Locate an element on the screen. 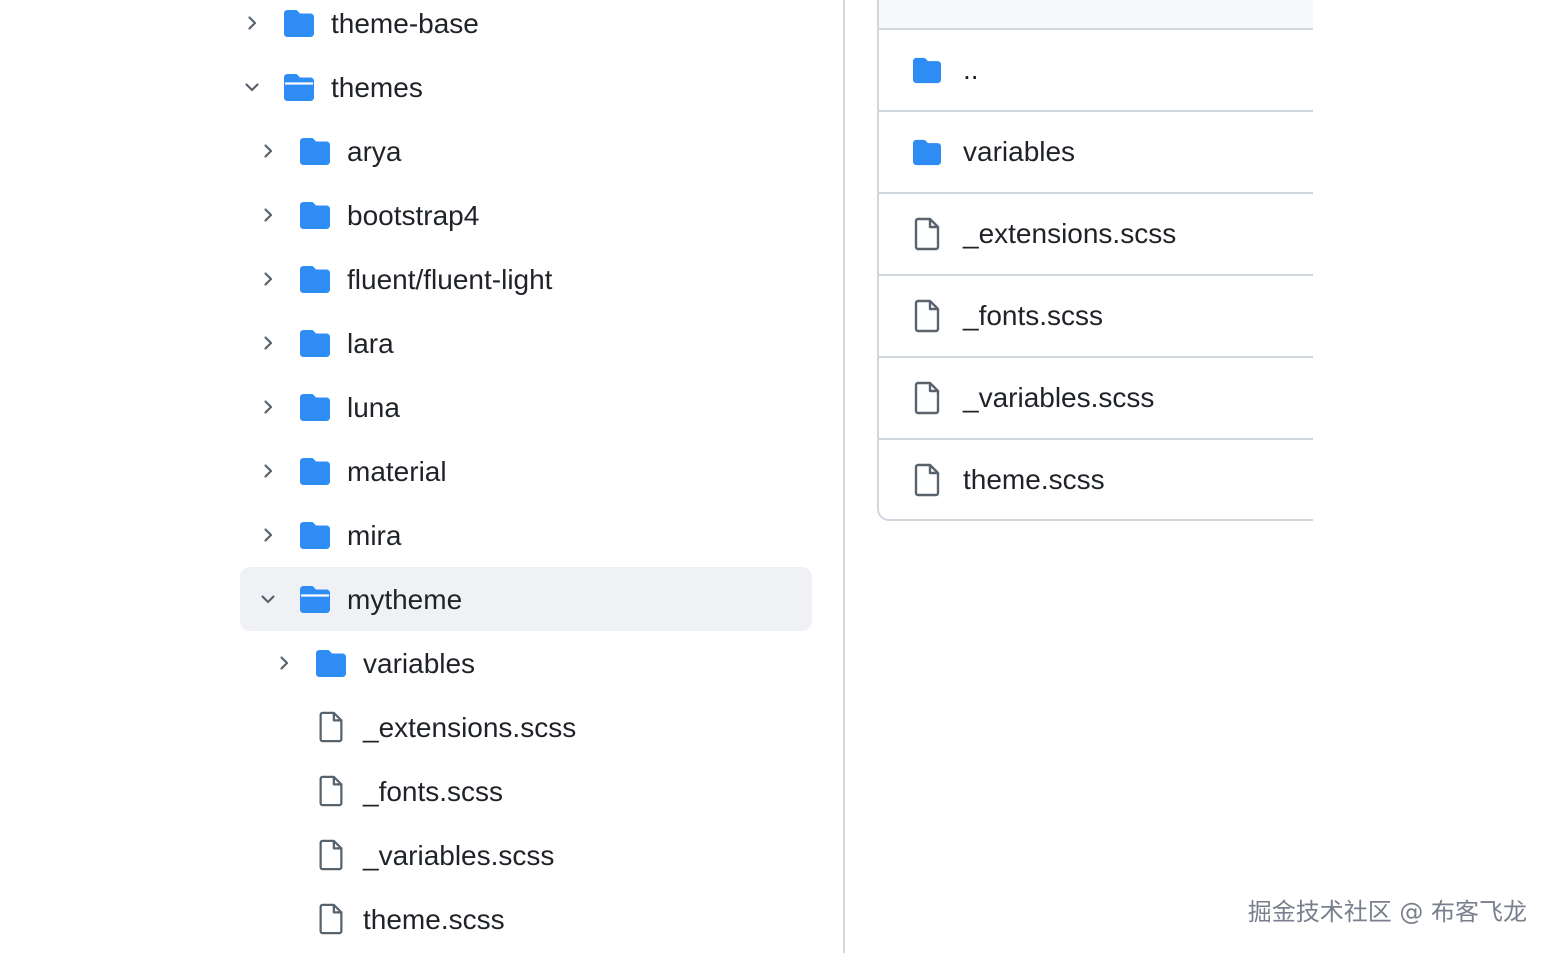  tree-item-material: material is located at coordinates (526, 471).